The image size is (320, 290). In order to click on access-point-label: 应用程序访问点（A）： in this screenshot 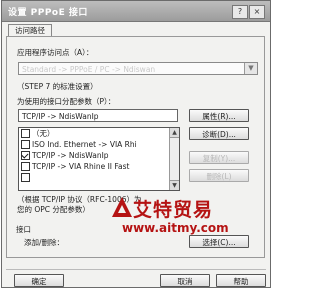, I will do `click(55, 52)`.